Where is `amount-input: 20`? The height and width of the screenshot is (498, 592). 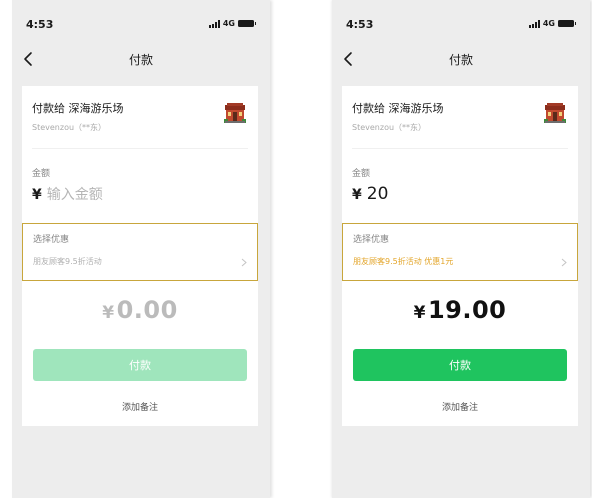 amount-input: 20 is located at coordinates (442, 194).